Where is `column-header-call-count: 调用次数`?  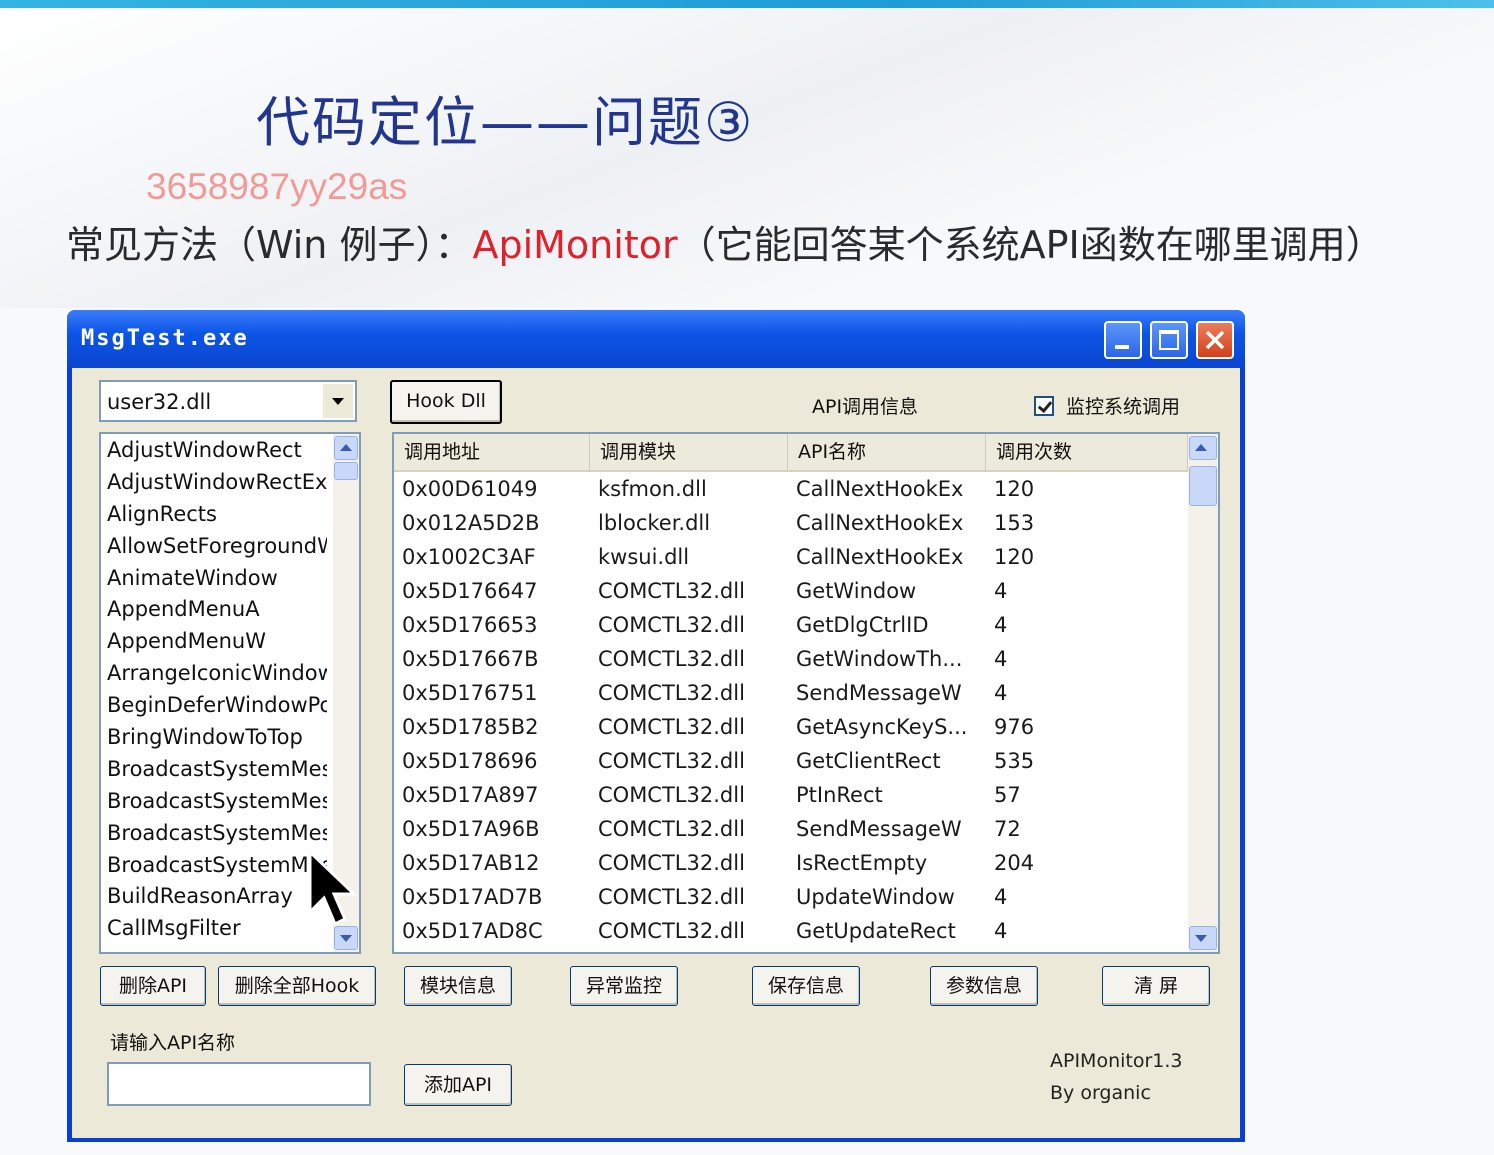
column-header-call-count: 调用次数 is located at coordinates (1087, 452).